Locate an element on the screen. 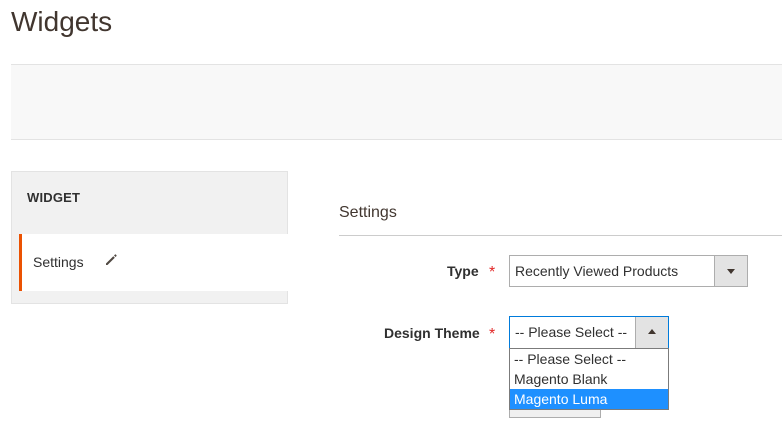  chevron-up-icon is located at coordinates (652, 331).